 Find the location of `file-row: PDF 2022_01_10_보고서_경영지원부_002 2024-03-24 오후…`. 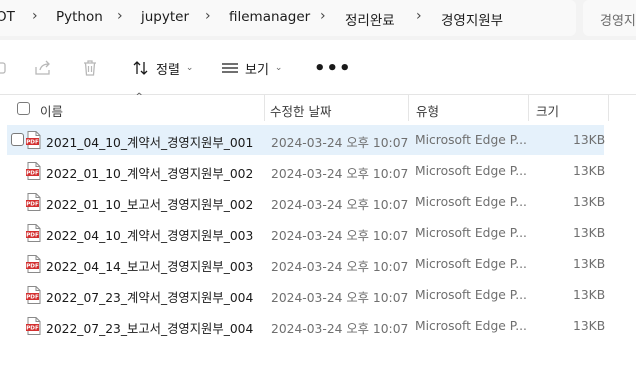

file-row: PDF 2022_01_10_보고서_경영지원부_002 2024-03-24 오후… is located at coordinates (306, 202).